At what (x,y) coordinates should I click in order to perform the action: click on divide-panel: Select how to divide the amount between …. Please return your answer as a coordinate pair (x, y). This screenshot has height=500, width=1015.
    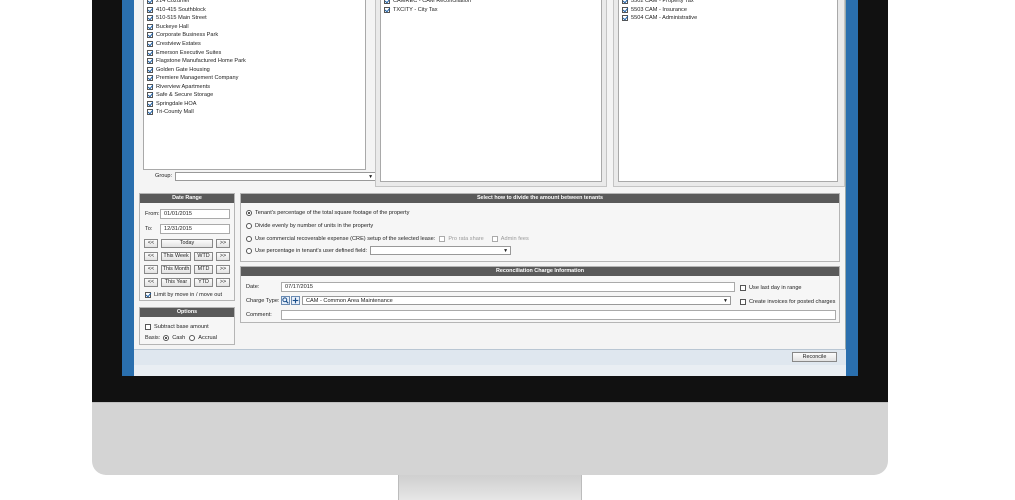
    Looking at the image, I should click on (540, 227).